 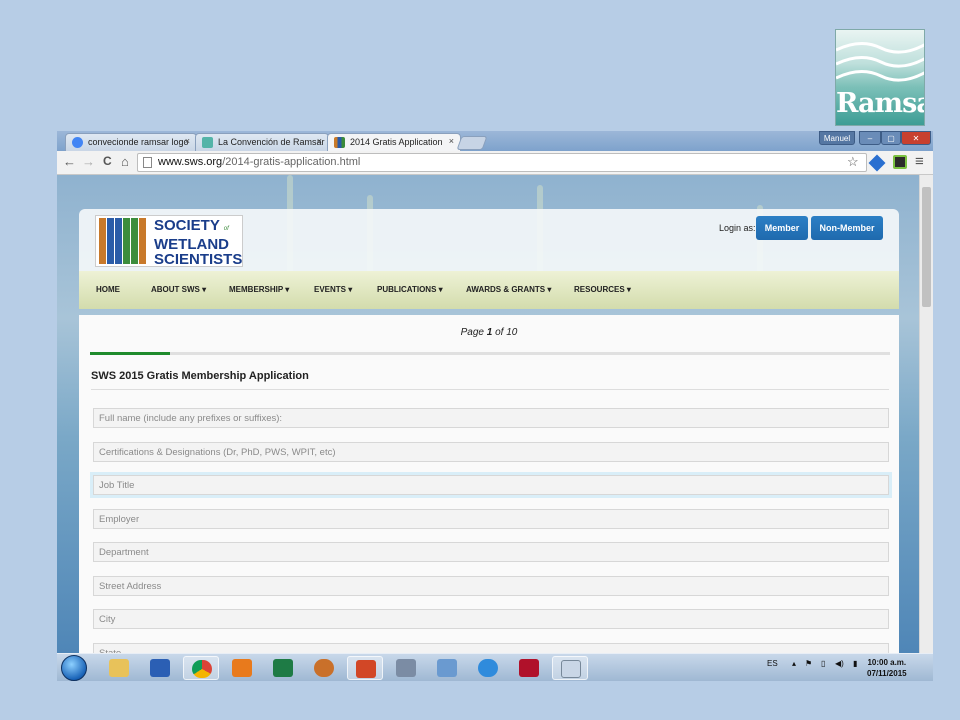 I want to click on ramsar-favicon-icon, so click(x=207, y=142).